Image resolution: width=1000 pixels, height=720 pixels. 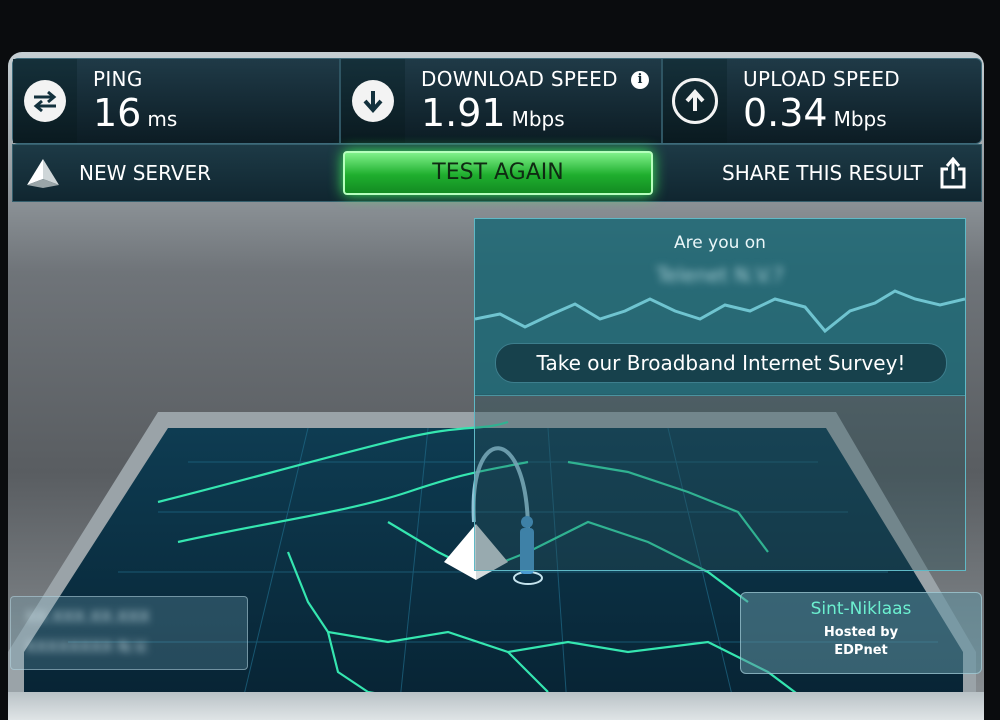 I want to click on server-hosted-label: Hosted by, so click(x=861, y=632).